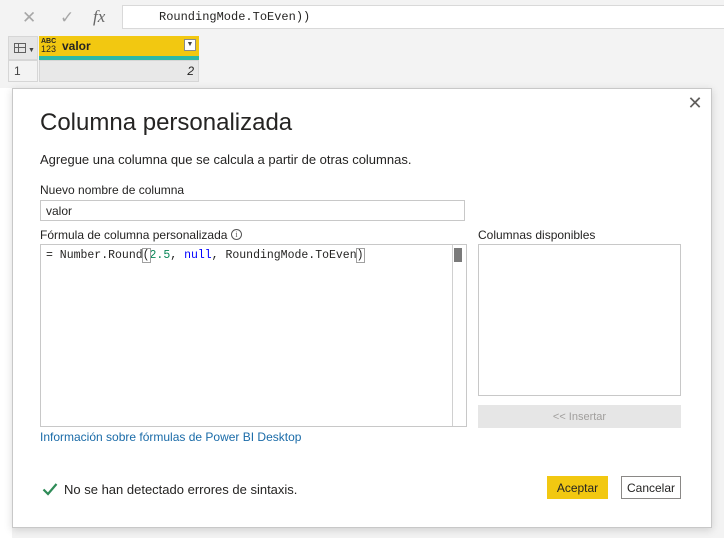  Describe the element at coordinates (252, 210) in the screenshot. I see `column-name-input` at that location.